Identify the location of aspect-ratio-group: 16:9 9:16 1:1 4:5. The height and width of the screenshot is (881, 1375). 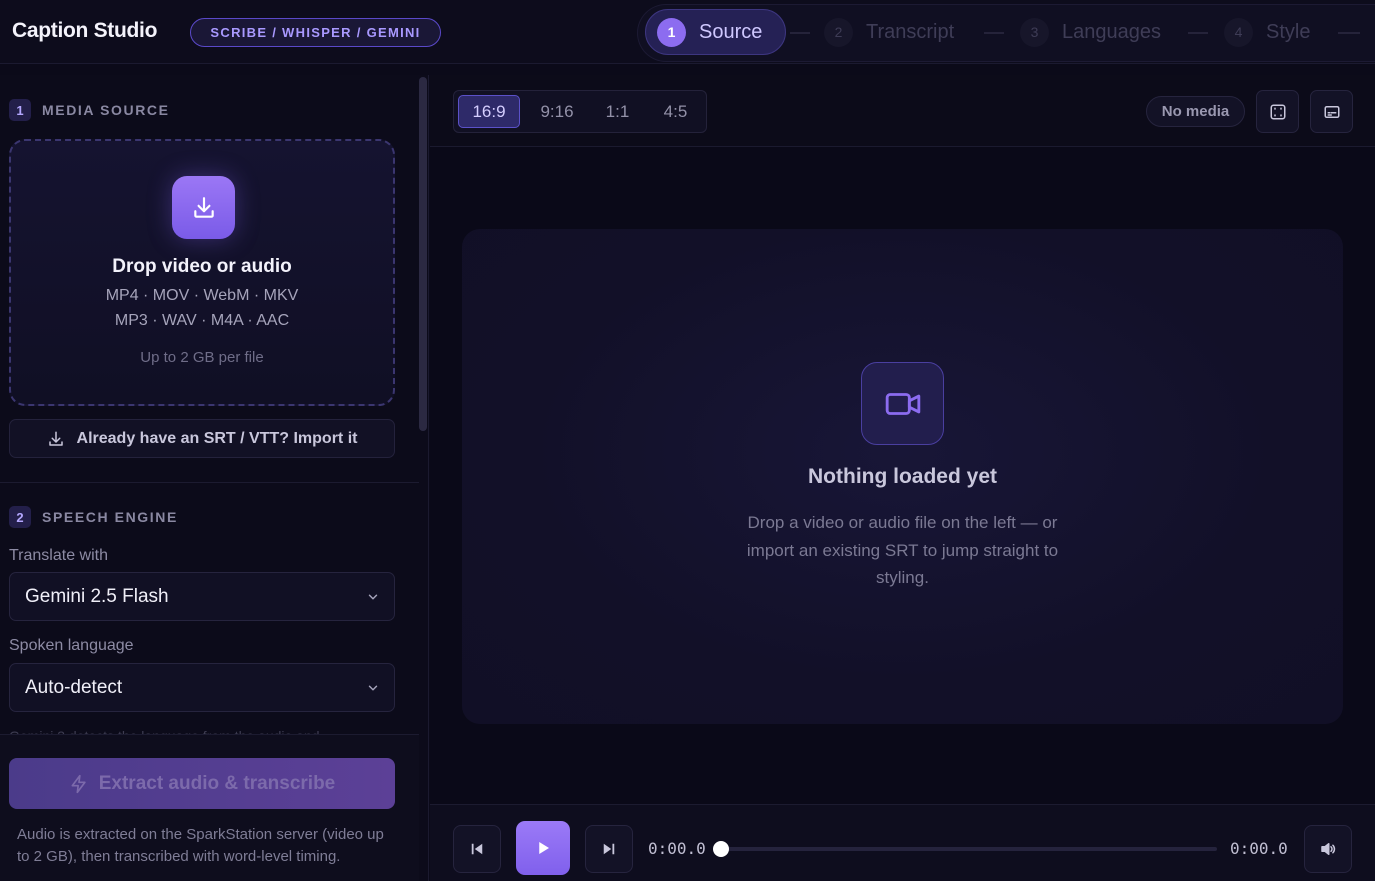
(580, 111).